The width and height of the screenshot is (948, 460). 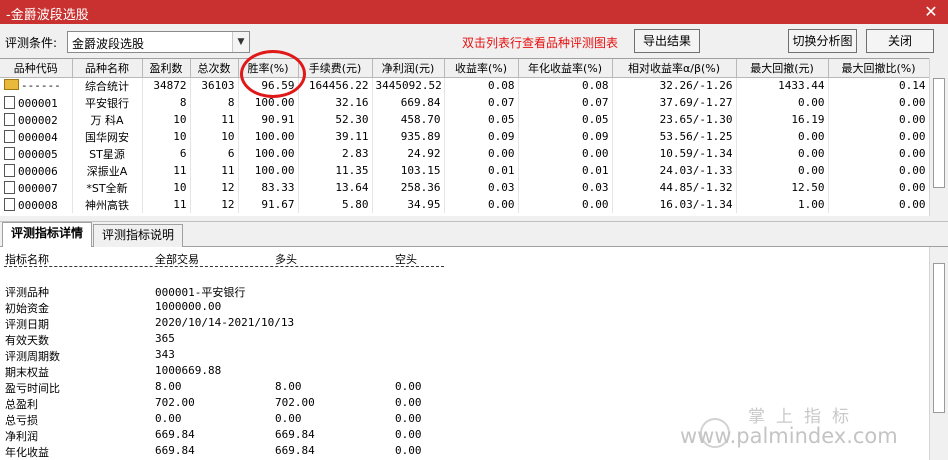 What do you see at coordinates (27, 452) in the screenshot?
I see `detail-label: 年化收益` at bounding box center [27, 452].